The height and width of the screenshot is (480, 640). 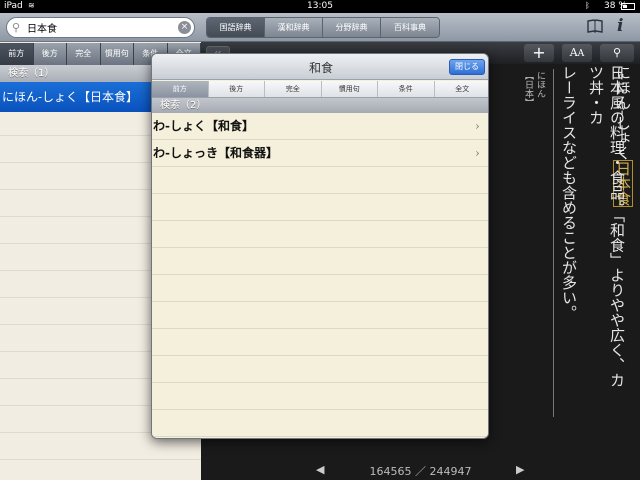 I want to click on search-icon: ⚲, so click(x=16, y=27).